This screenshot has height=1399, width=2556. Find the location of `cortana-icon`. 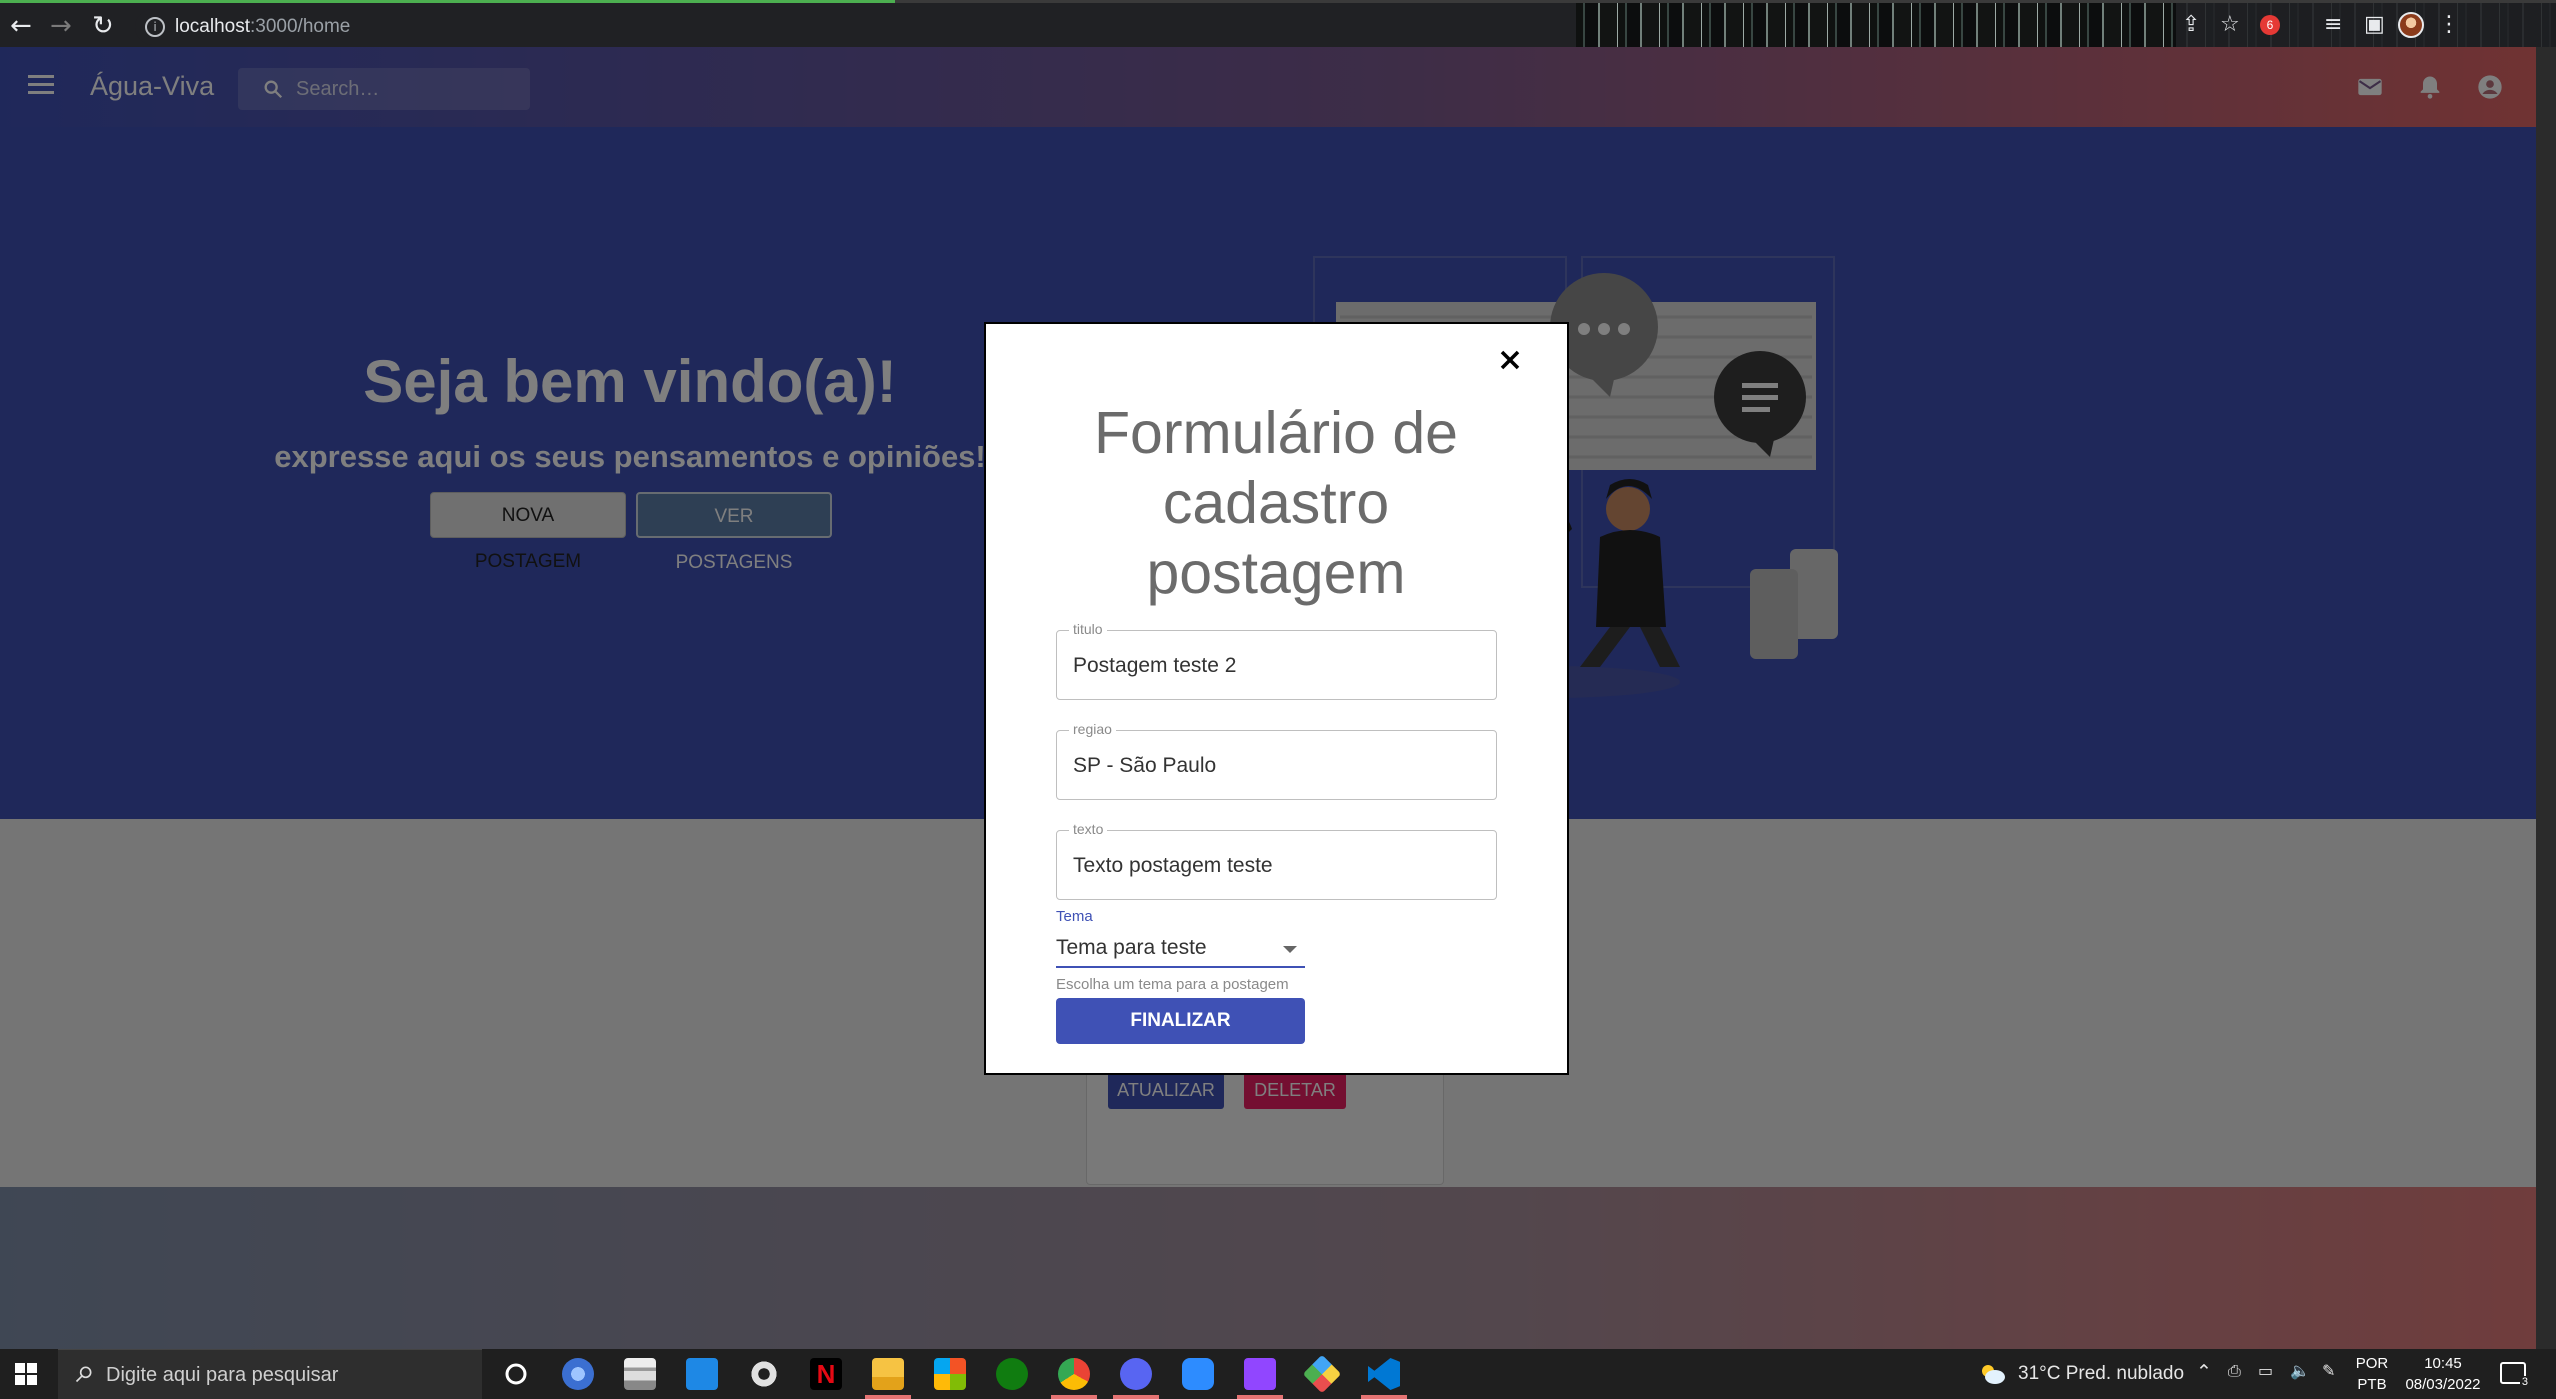

cortana-icon is located at coordinates (516, 1374).